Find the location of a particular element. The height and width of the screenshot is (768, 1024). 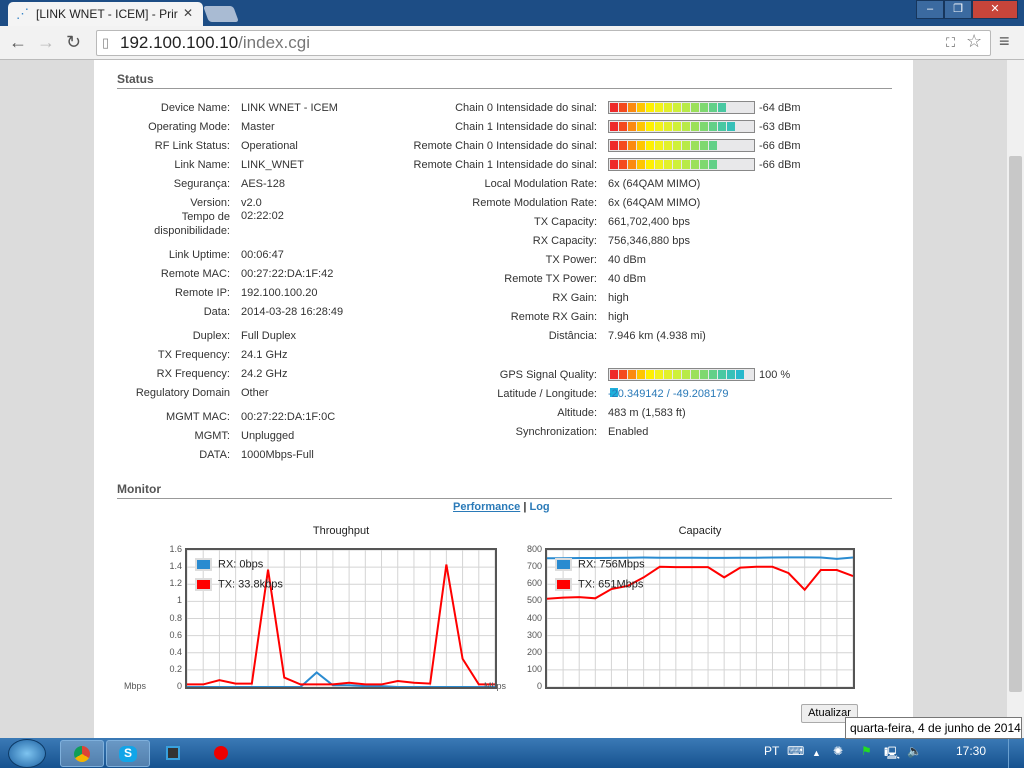

status-value: LINK WNET - ICEM is located at coordinates (289, 108).